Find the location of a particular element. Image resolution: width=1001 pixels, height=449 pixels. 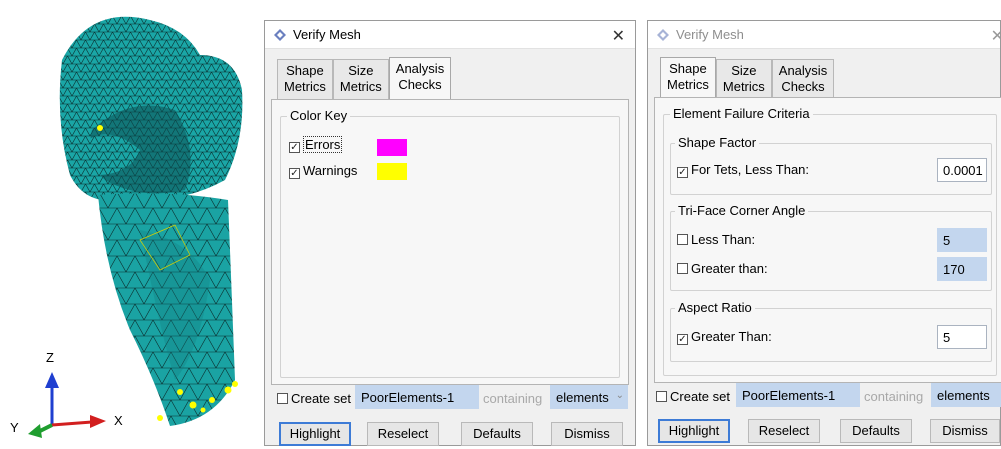

tab-analysis-checks-right: Analysis Checks is located at coordinates (803, 80).